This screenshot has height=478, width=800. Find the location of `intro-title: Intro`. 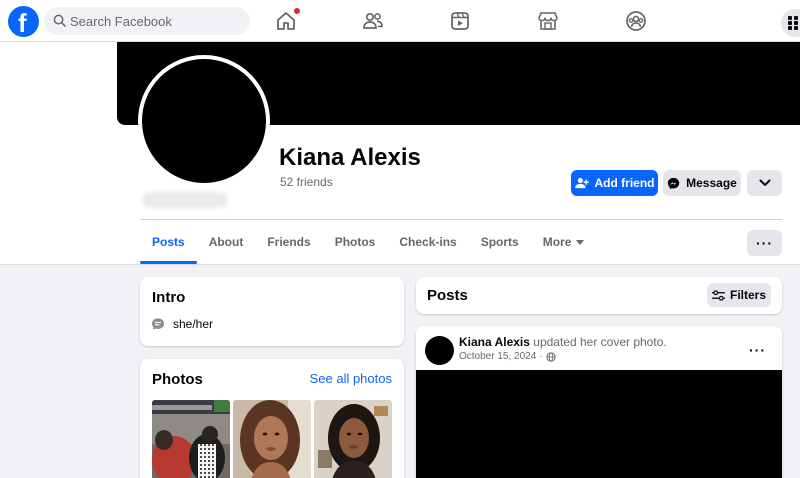

intro-title: Intro is located at coordinates (169, 297).